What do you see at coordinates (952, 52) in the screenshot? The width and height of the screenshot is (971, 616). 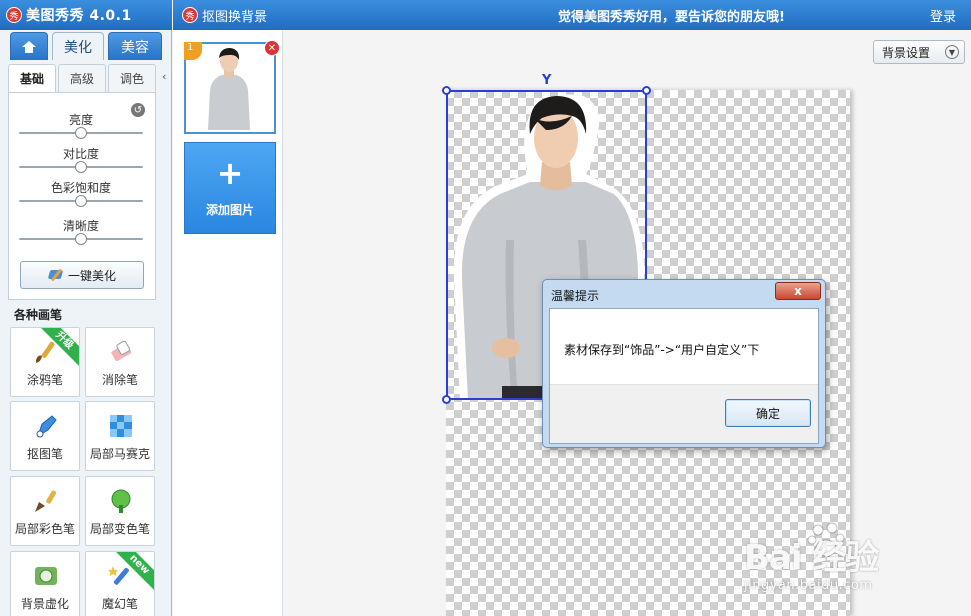 I see `chevron-down-icon: ▼` at bounding box center [952, 52].